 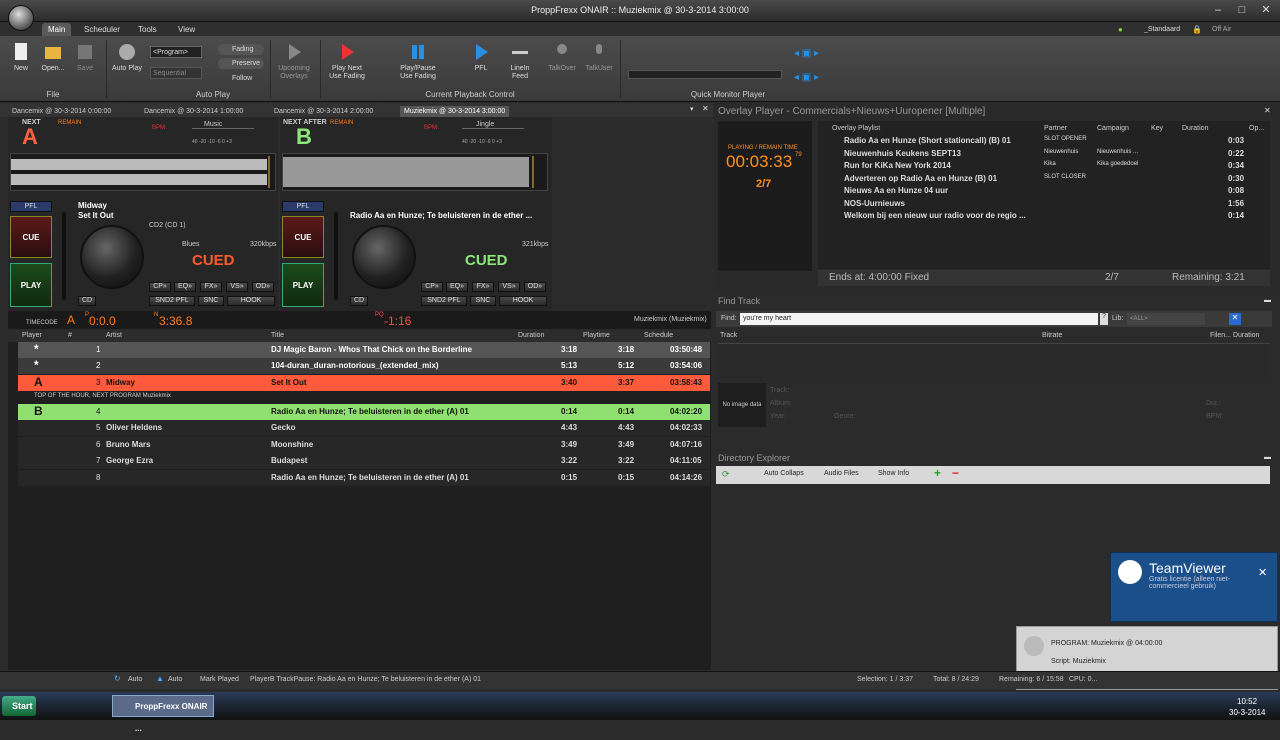 What do you see at coordinates (1218, 10) in the screenshot?
I see `minimize-button: –` at bounding box center [1218, 10].